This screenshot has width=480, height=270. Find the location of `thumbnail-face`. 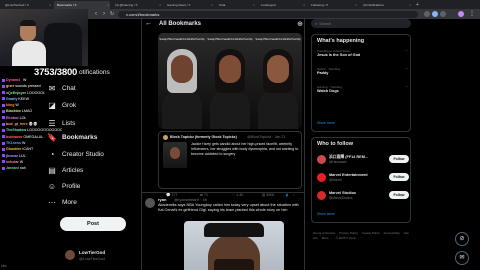

thumbnail-face is located at coordinates (175, 153).